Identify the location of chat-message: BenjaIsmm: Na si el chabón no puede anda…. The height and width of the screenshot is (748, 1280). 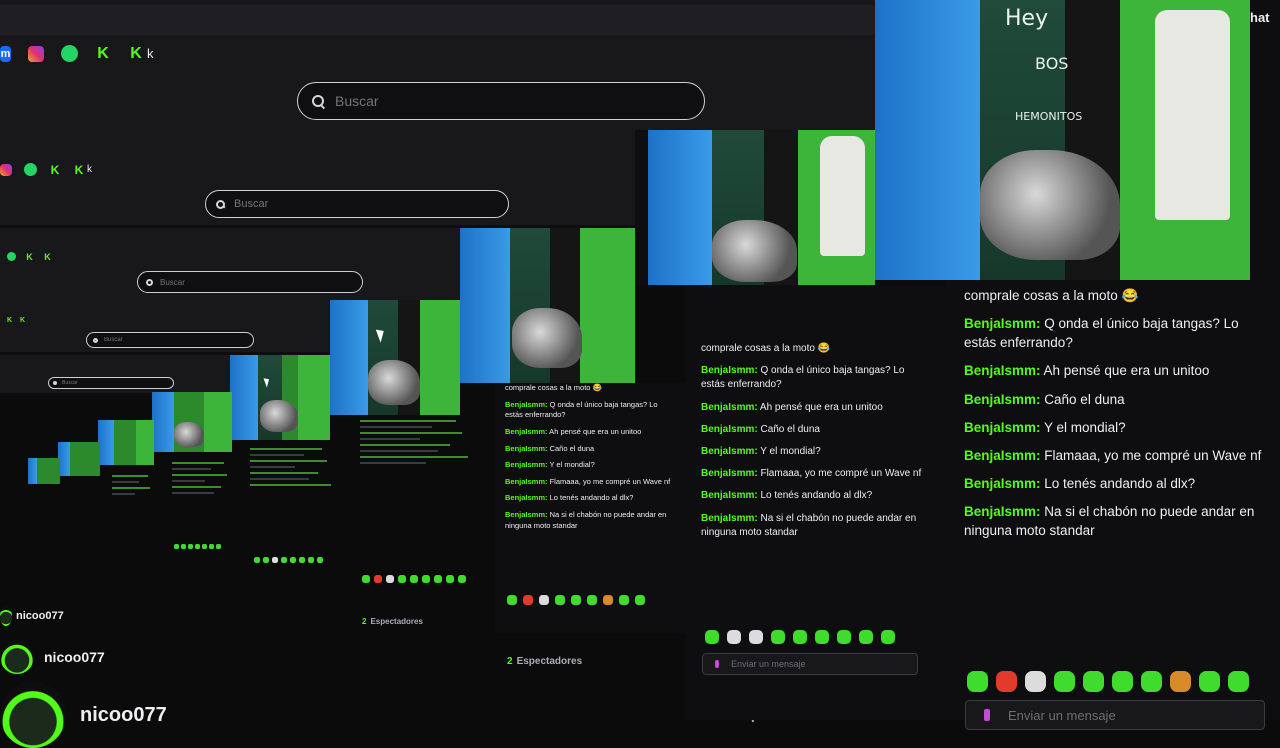
(1109, 521).